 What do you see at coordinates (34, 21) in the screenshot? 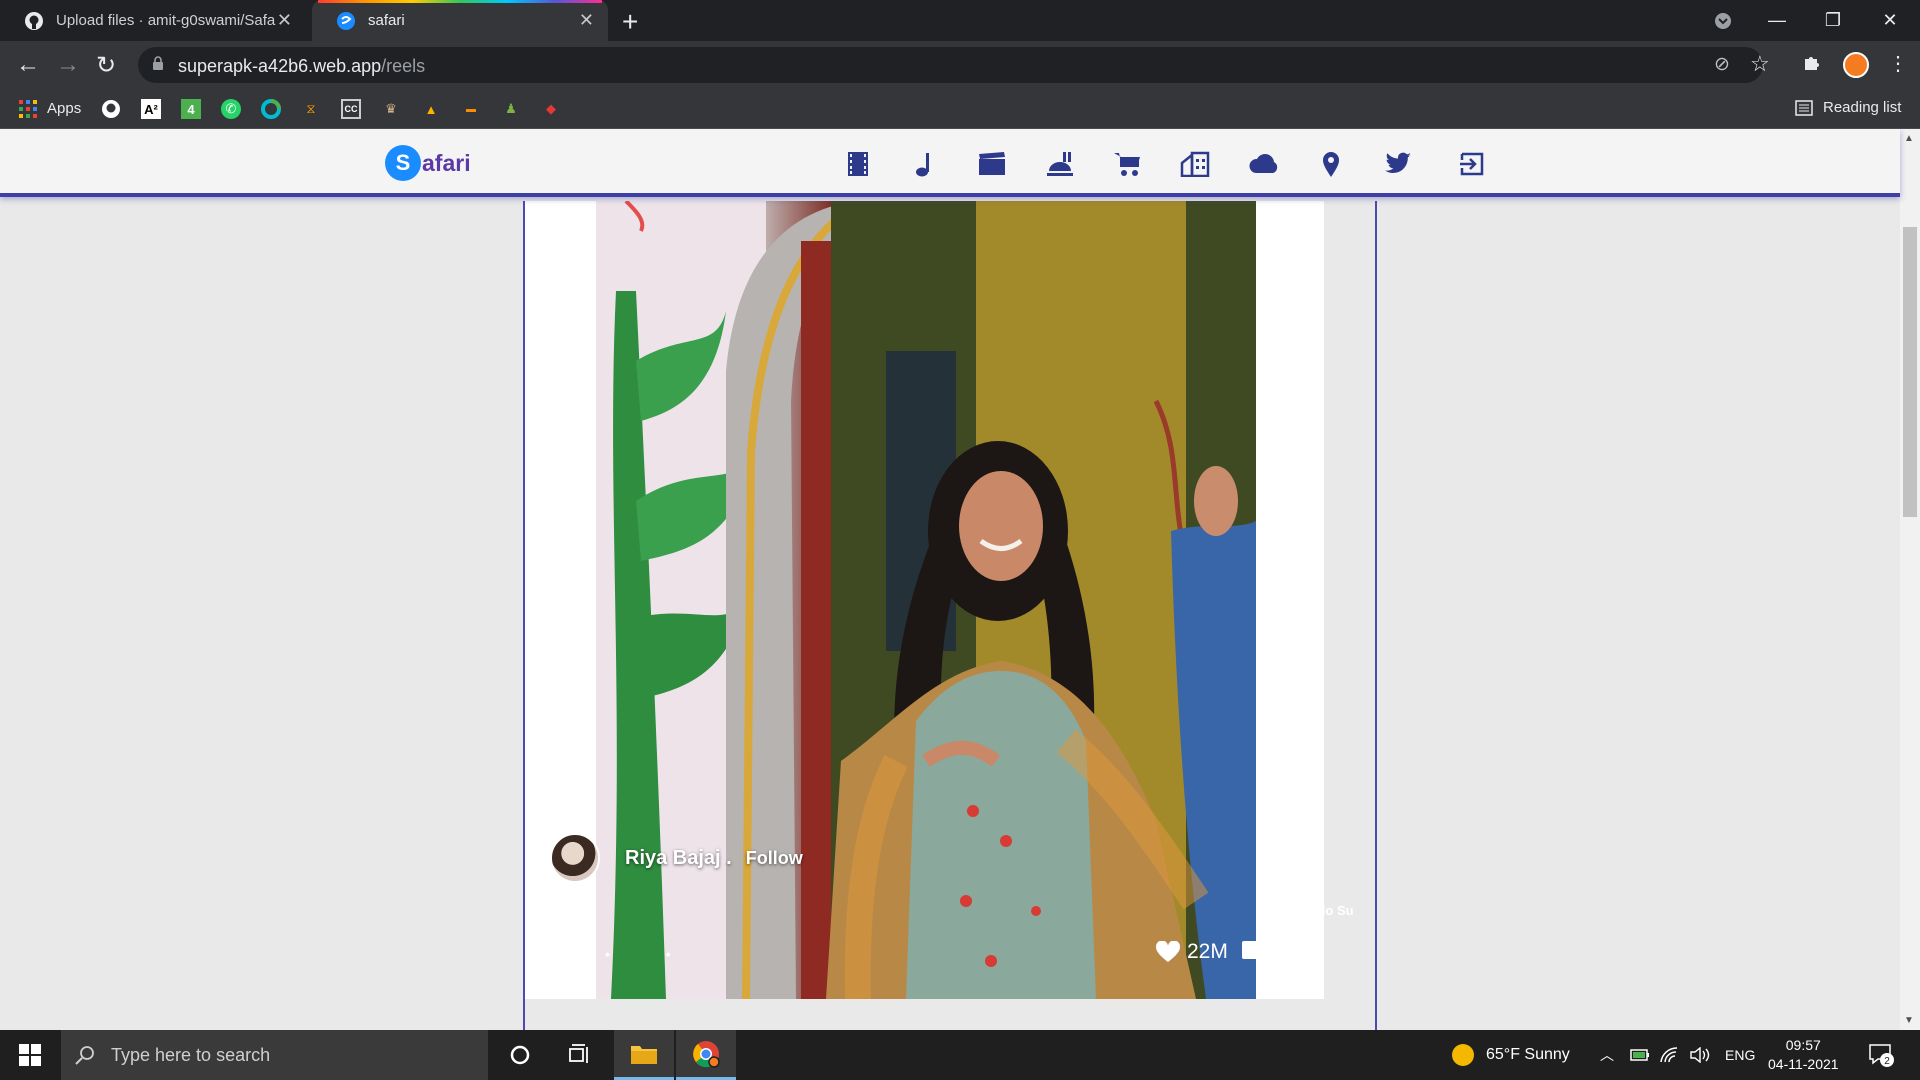
I see `github-icon` at bounding box center [34, 21].